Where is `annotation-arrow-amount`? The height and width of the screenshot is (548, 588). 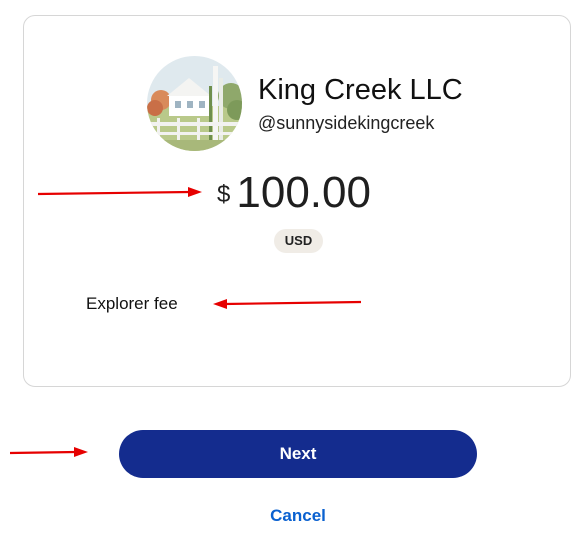 annotation-arrow-amount is located at coordinates (120, 192).